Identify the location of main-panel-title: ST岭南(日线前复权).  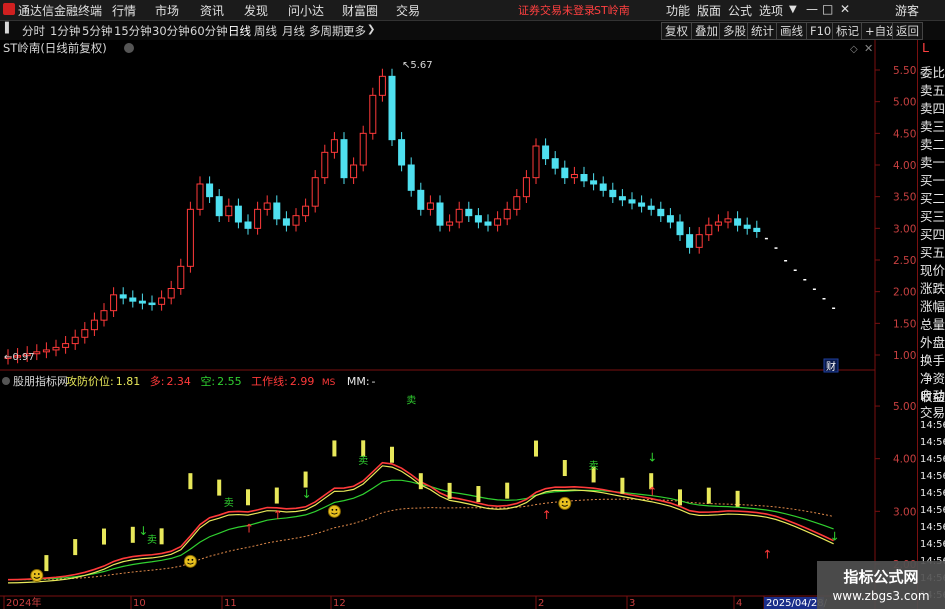
(55, 48).